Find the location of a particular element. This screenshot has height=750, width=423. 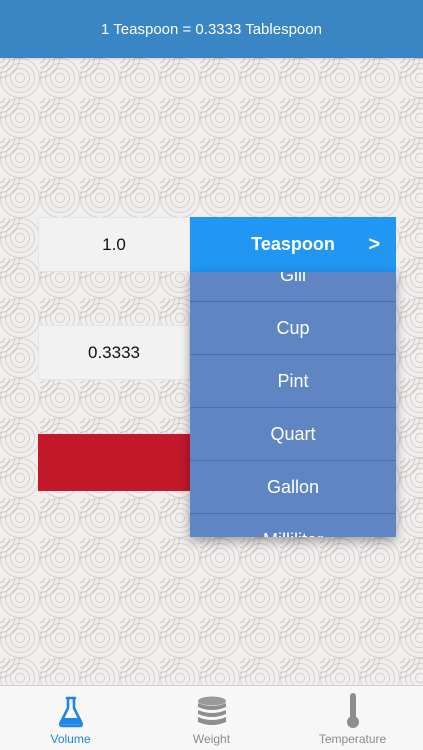

output-value-text: 0.3333 is located at coordinates (114, 352).